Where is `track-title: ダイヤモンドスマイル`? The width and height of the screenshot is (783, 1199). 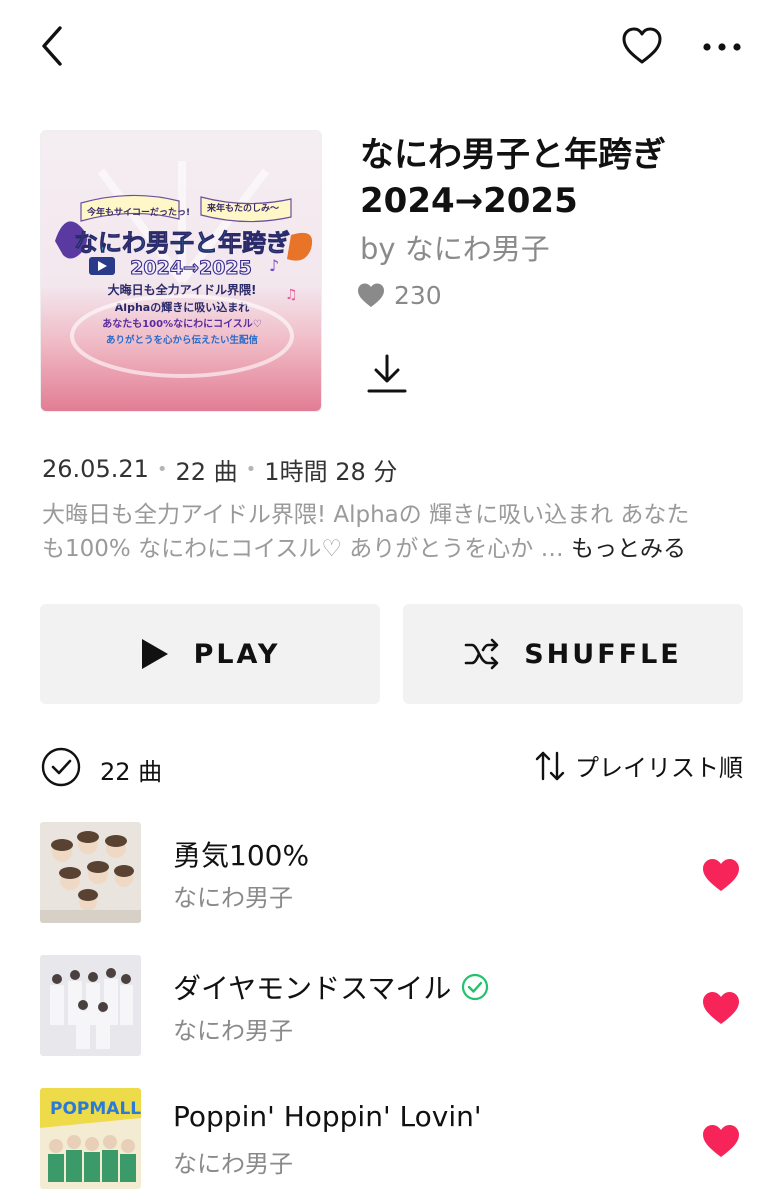 track-title: ダイヤモンドスマイル is located at coordinates (331, 987).